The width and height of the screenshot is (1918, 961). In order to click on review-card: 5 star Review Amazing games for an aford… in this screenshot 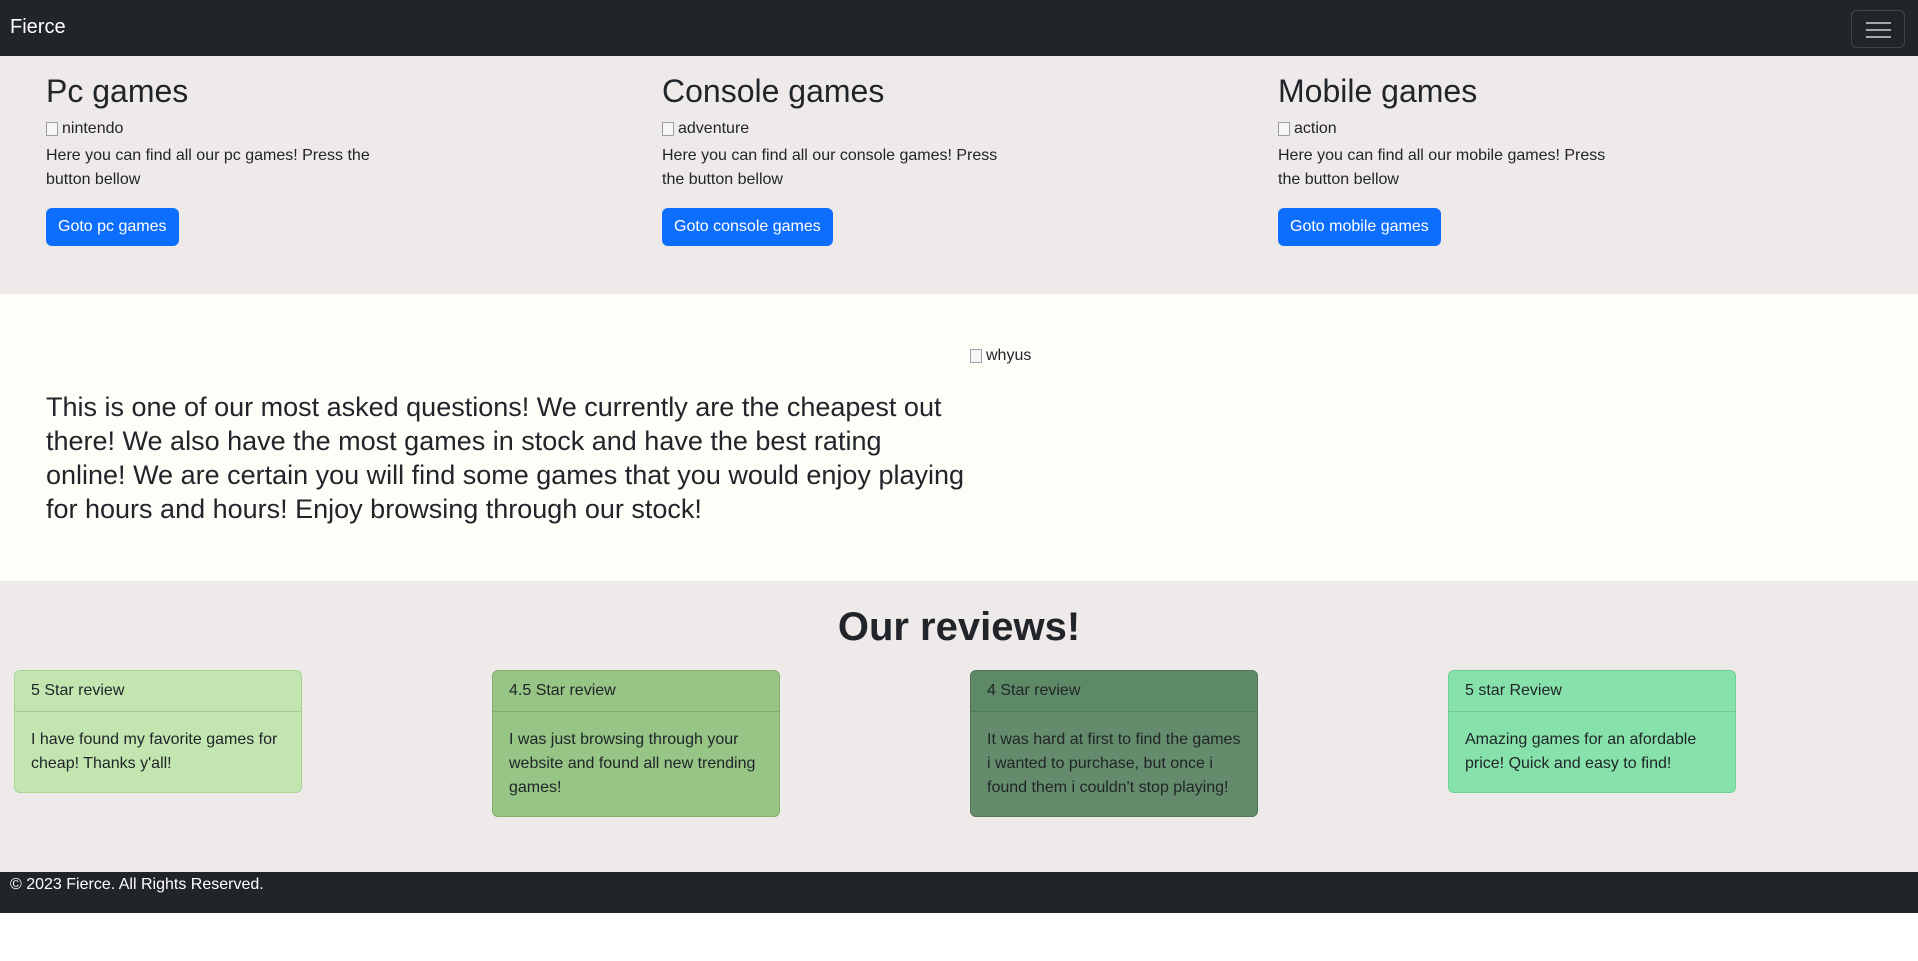, I will do `click(1592, 731)`.